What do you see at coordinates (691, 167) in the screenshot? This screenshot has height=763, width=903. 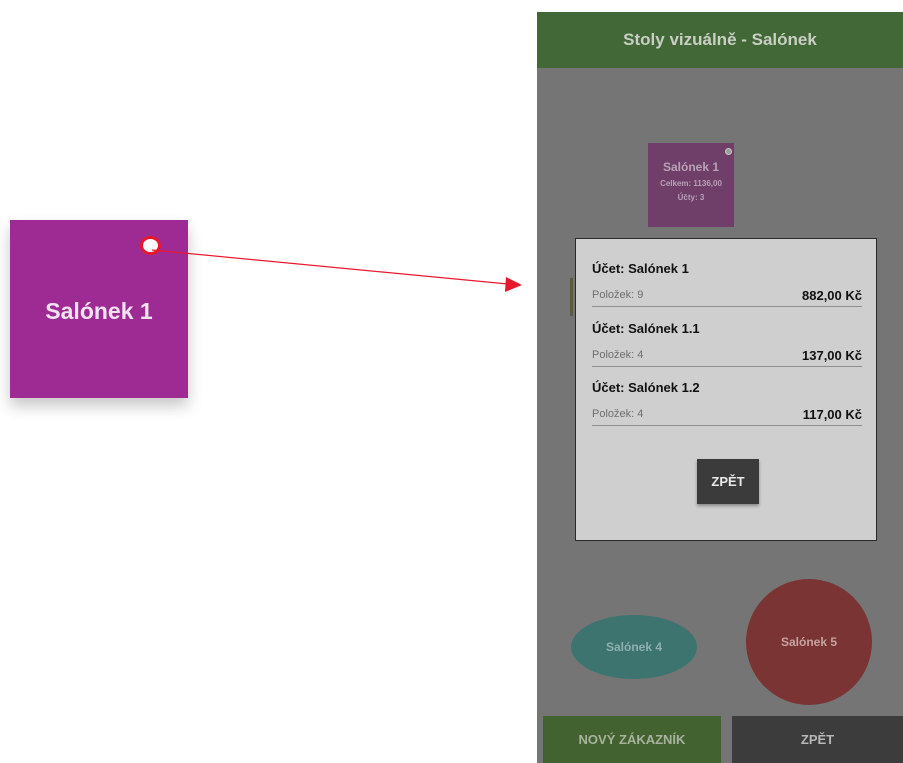 I see `table-name: Salónek 1` at bounding box center [691, 167].